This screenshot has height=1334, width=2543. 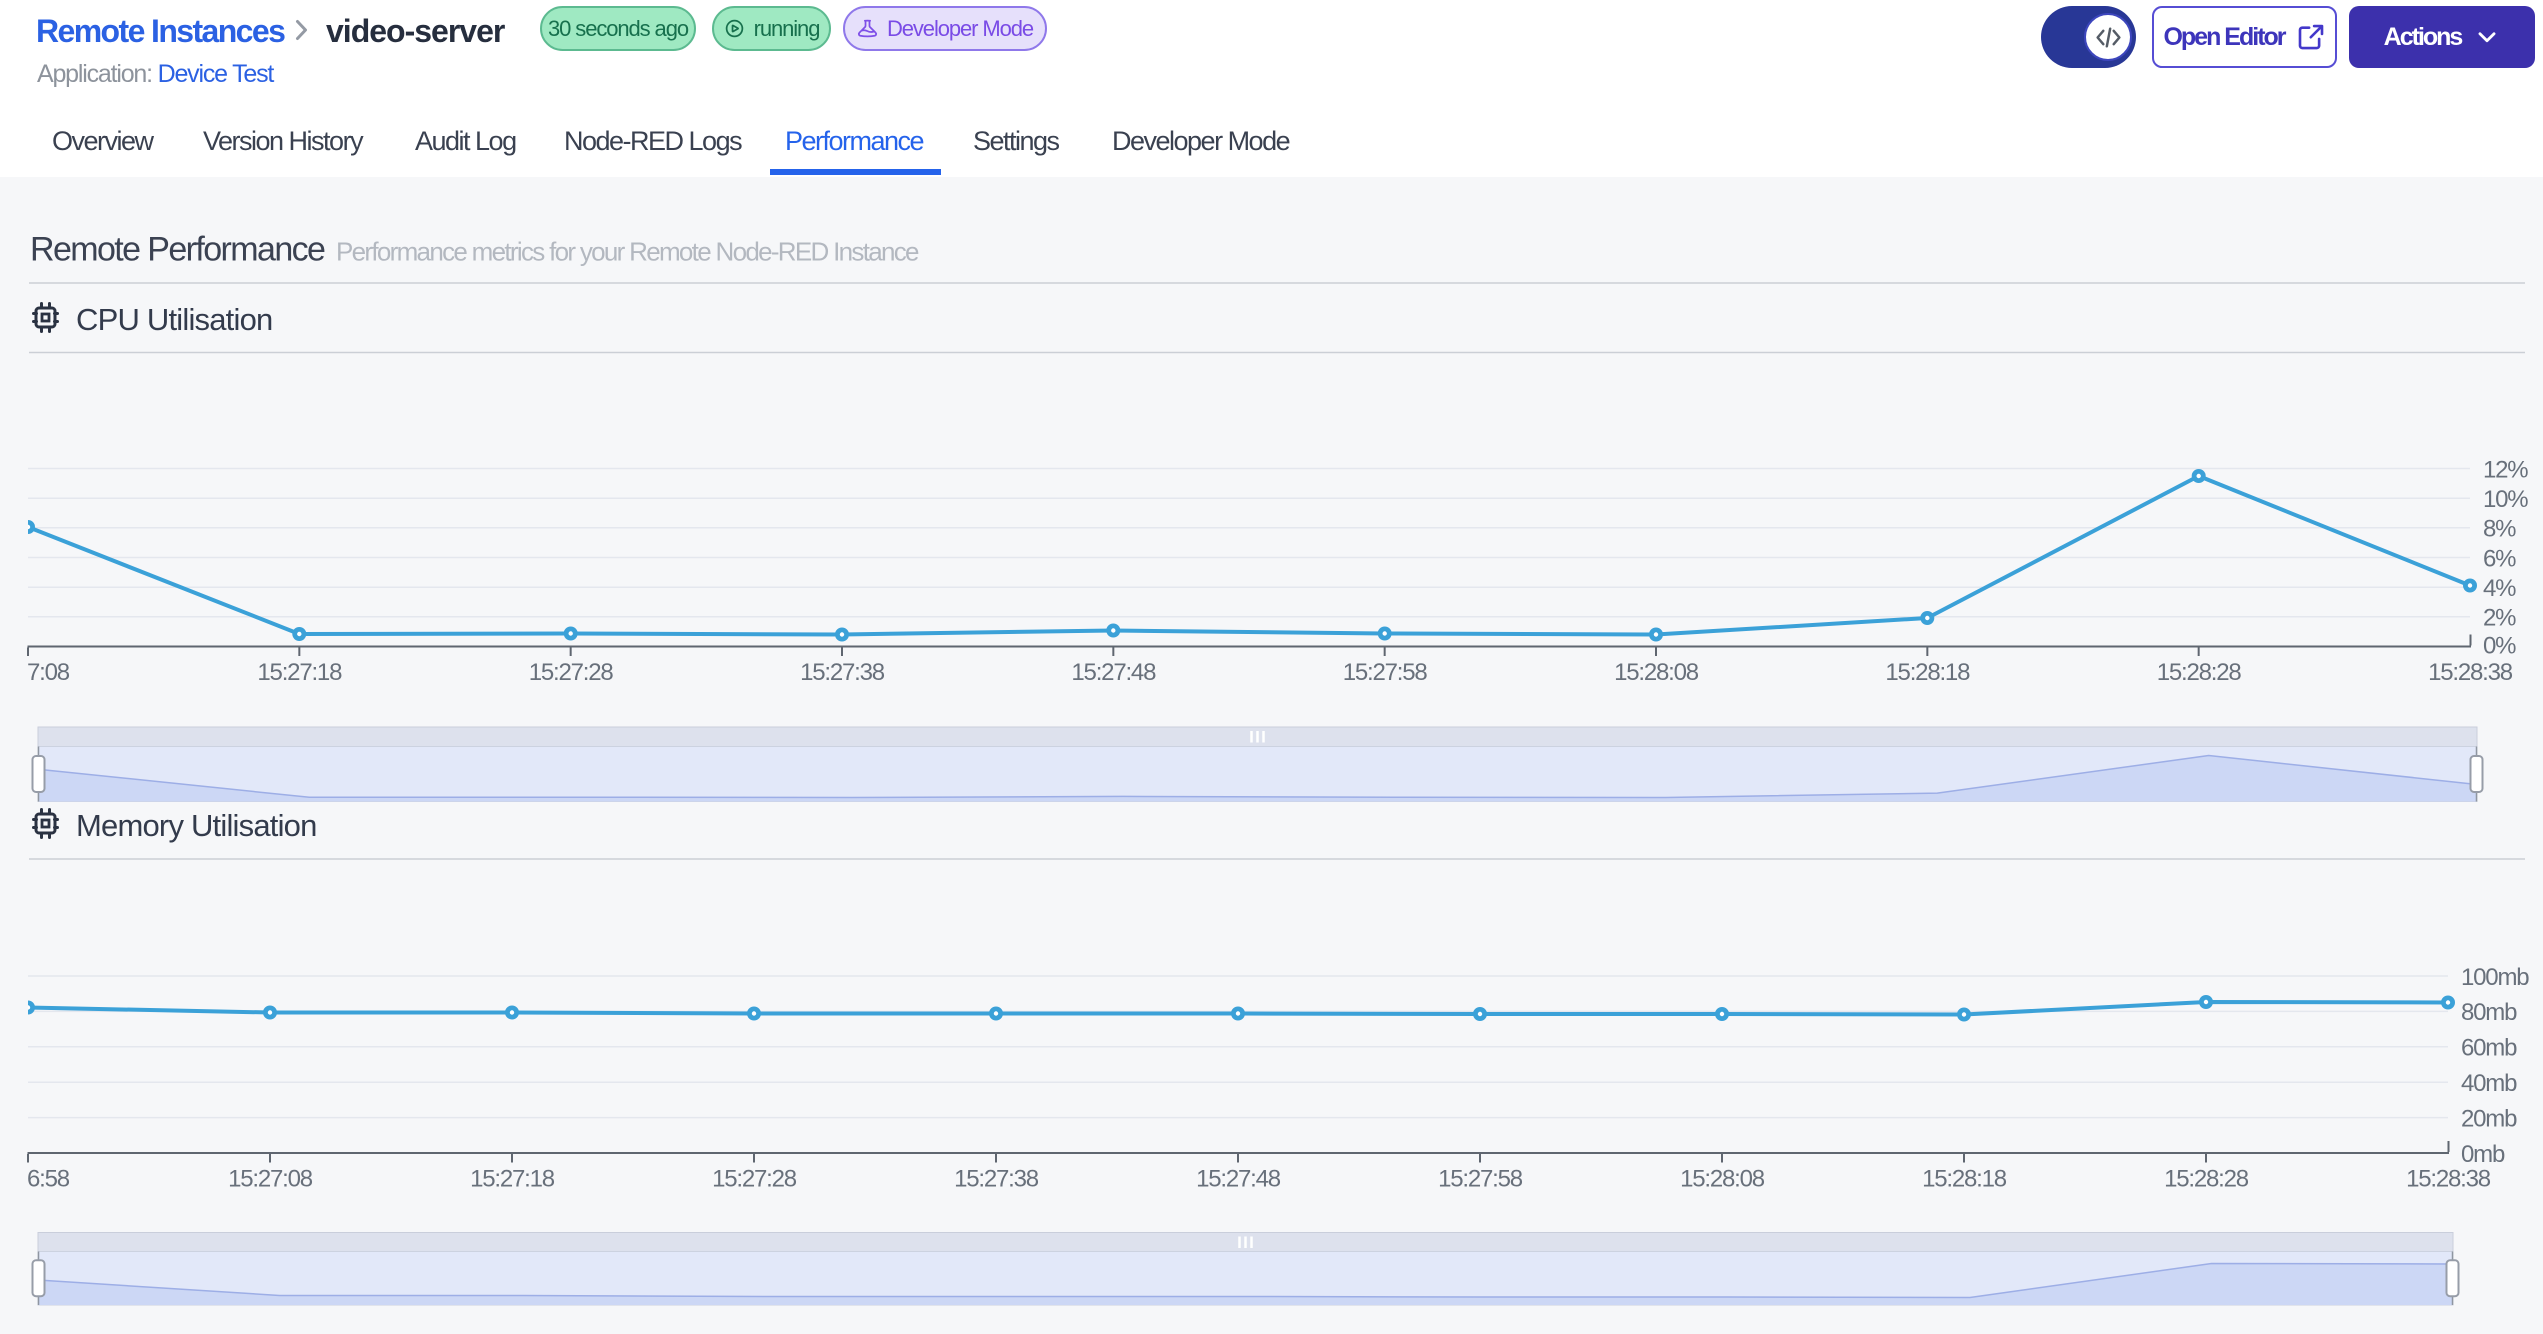 What do you see at coordinates (2495, 977) in the screenshot?
I see `svg-text: 100mb` at bounding box center [2495, 977].